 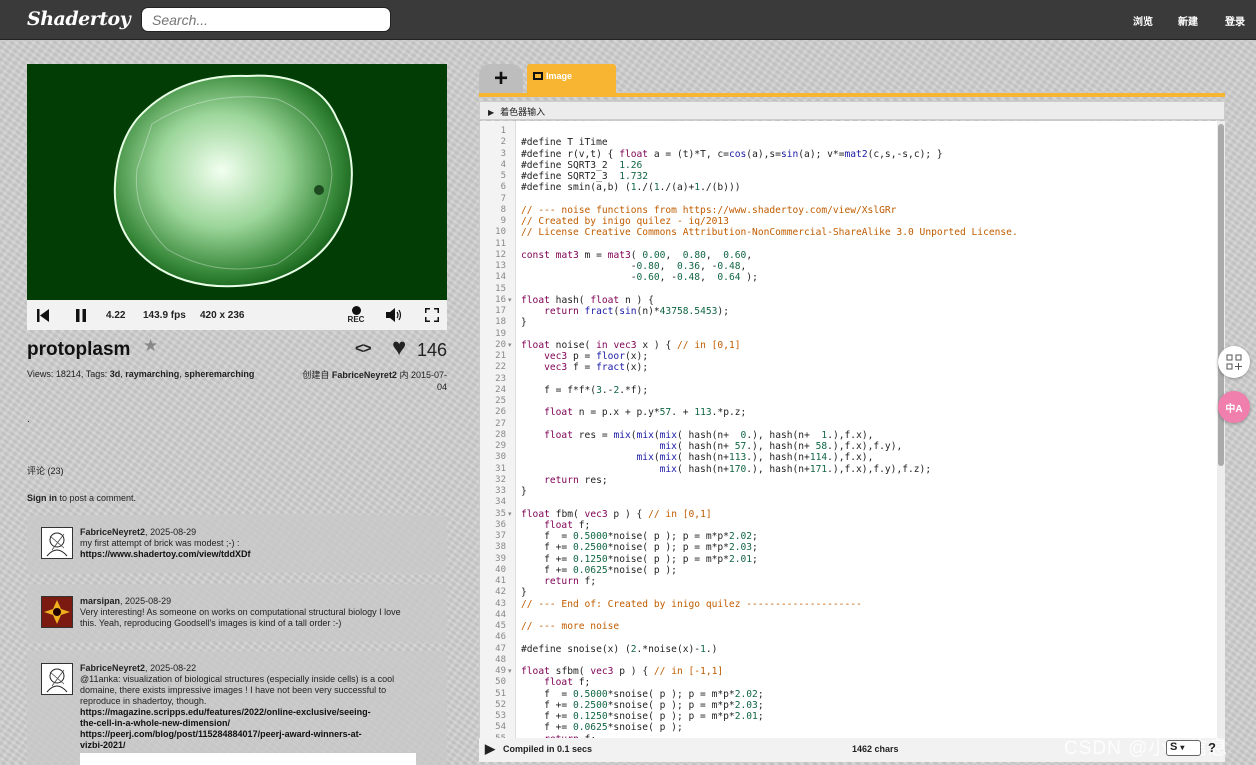 What do you see at coordinates (642, 705) in the screenshot?
I see `code-line: f += 0.2500*snoise( p ); p = m*p*2.03;` at bounding box center [642, 705].